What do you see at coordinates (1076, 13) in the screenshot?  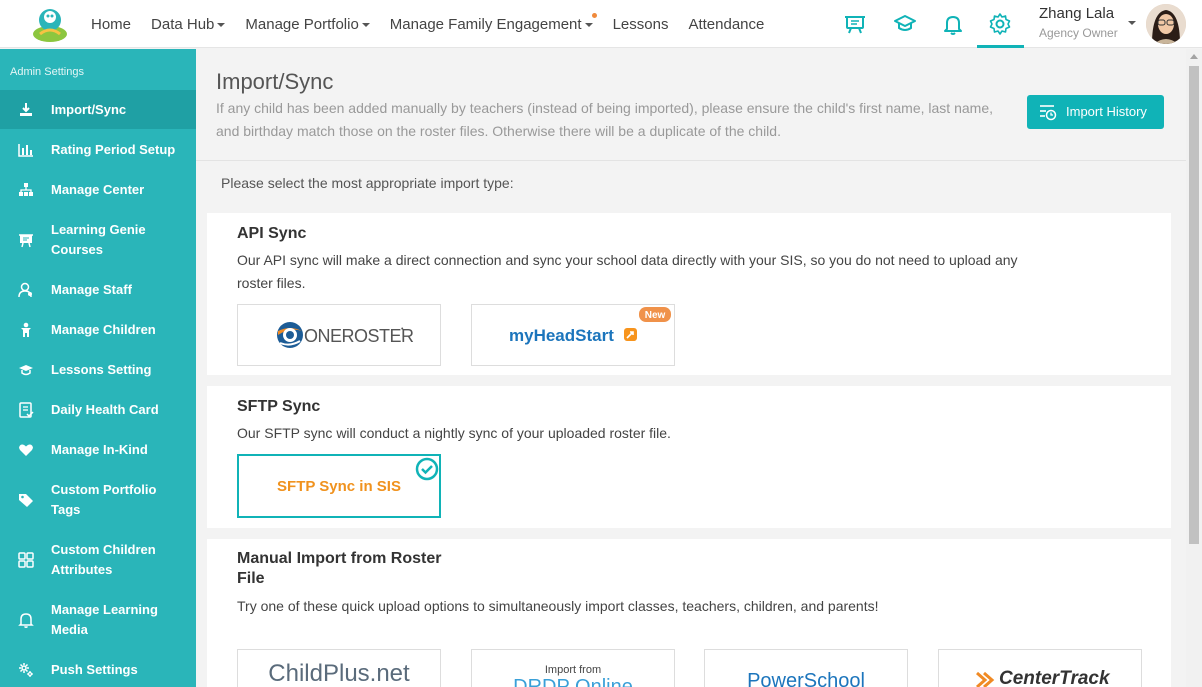 I see `user-name: Zhang Lala` at bounding box center [1076, 13].